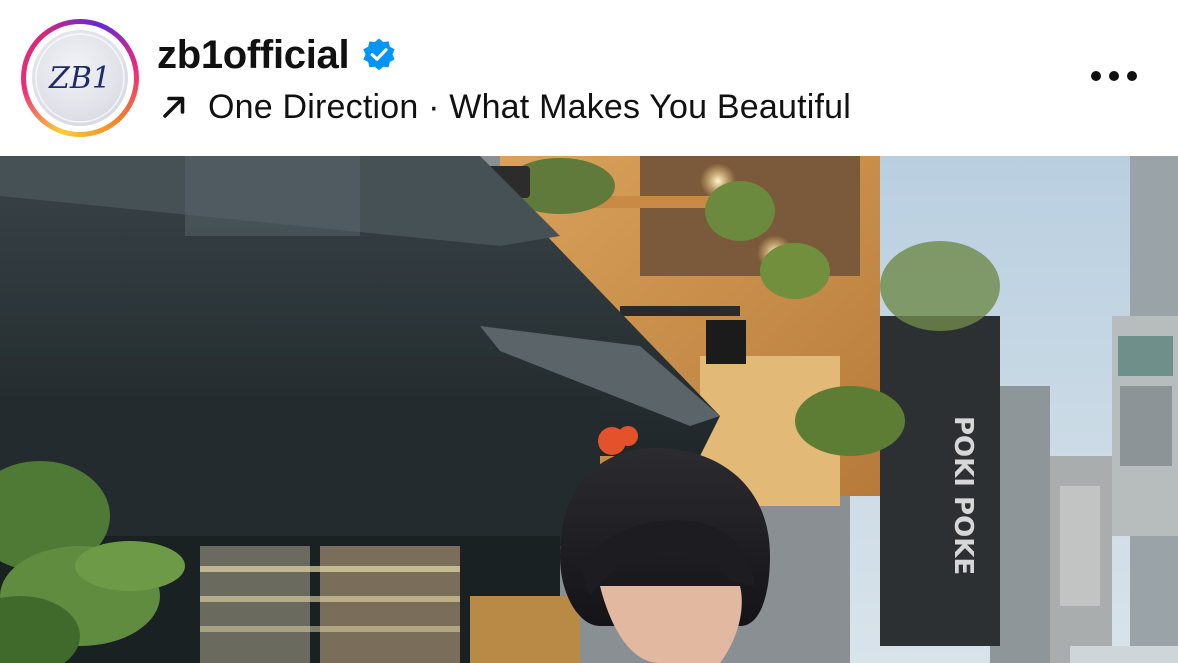 The height and width of the screenshot is (663, 1178). I want to click on avatar-gap: ZB1, so click(80, 78).